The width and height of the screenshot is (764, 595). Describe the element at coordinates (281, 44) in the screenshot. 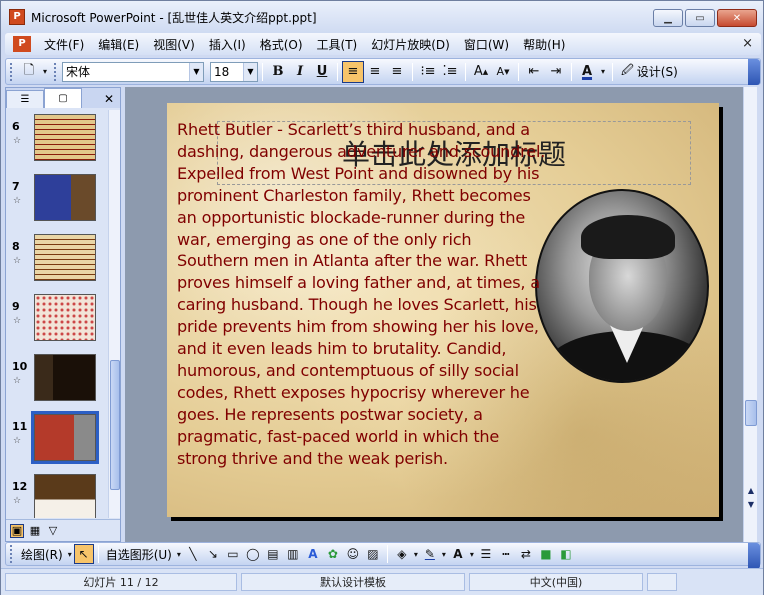

I see `menu-format: 格式(O)` at that location.